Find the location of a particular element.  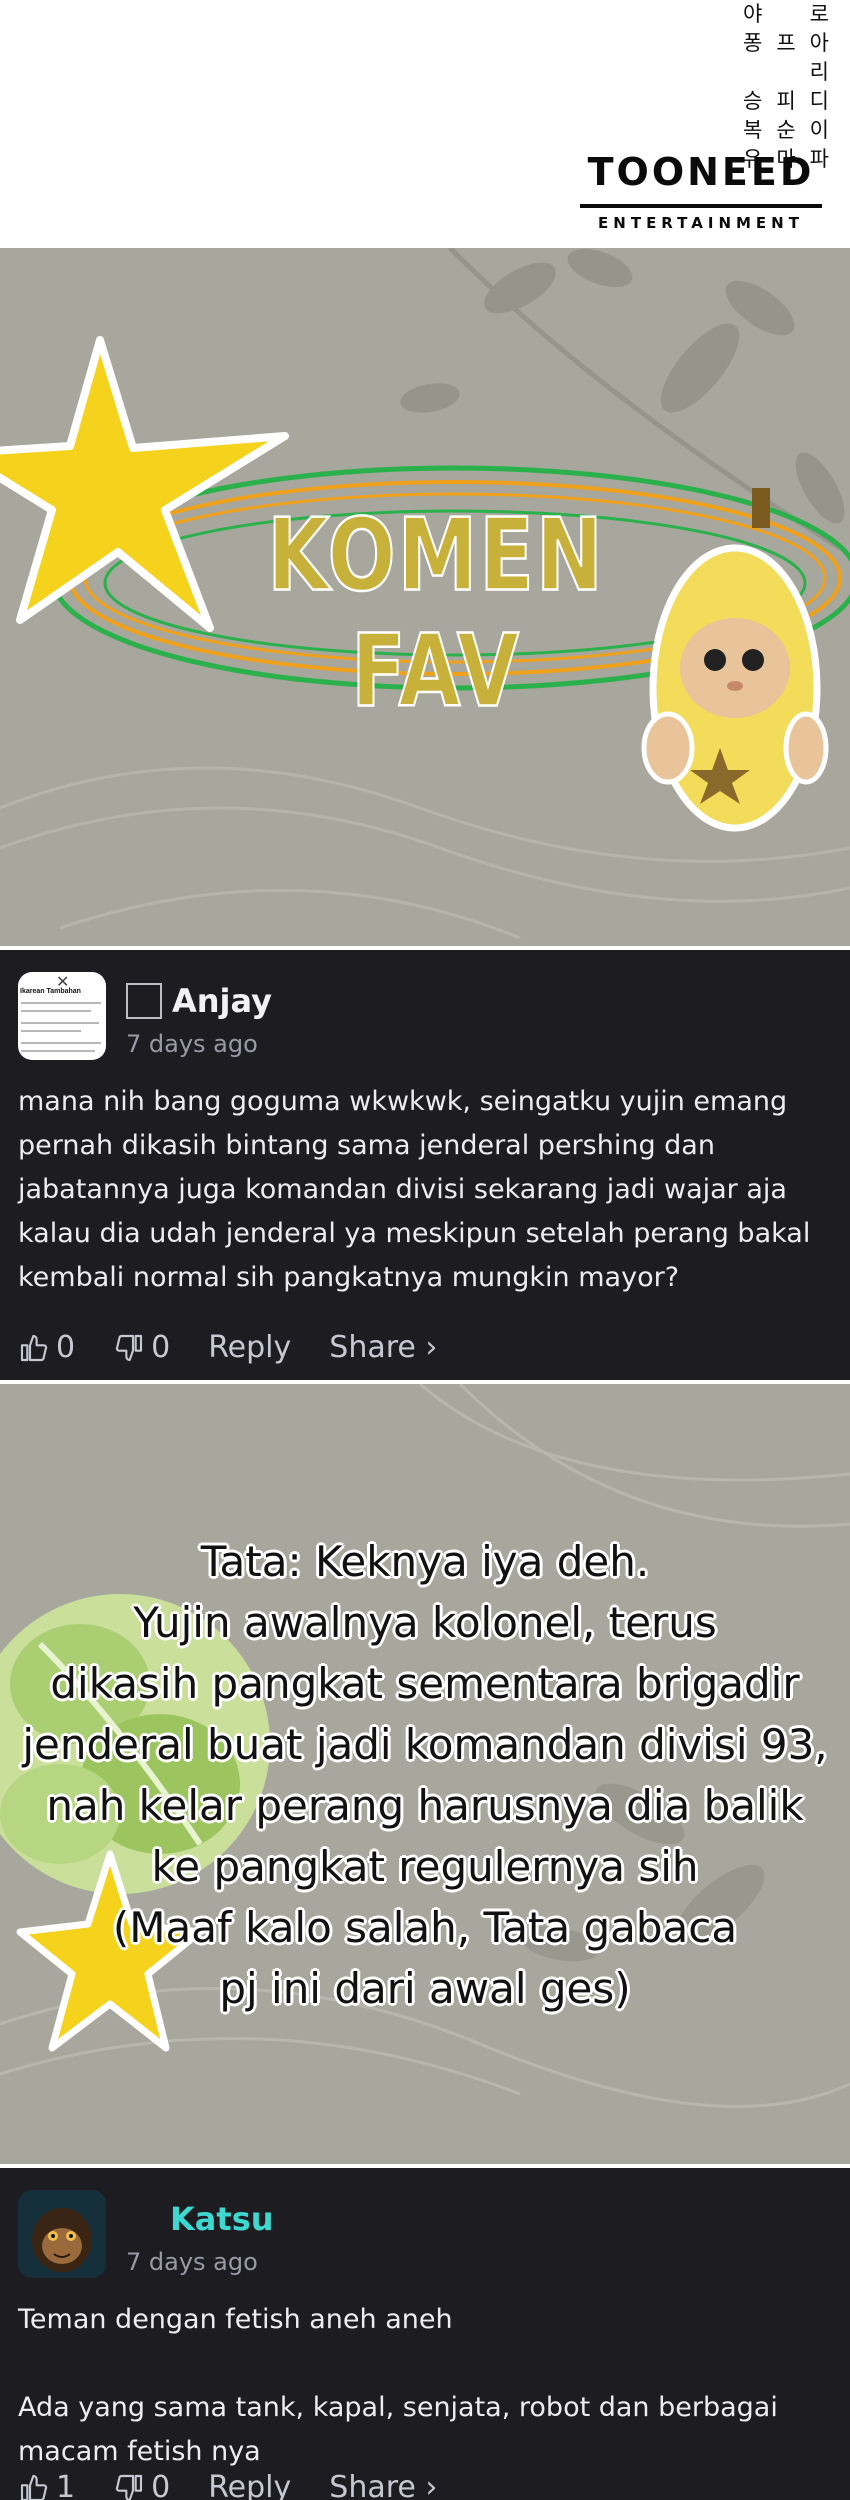

like-button: 0 is located at coordinates (46, 1347).